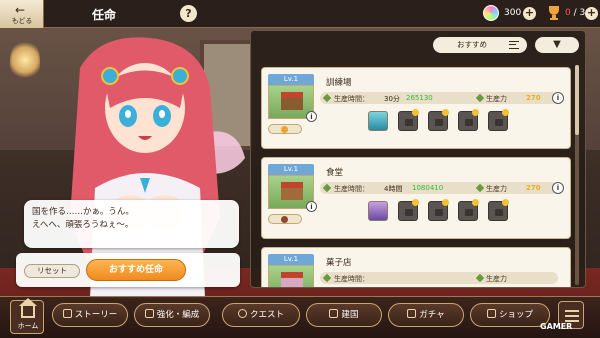 This screenshot has height=338, width=600. What do you see at coordinates (442, 98) in the screenshot?
I see `stat-bar: 生産時間： 30分 265130 生産力 270 i` at bounding box center [442, 98].